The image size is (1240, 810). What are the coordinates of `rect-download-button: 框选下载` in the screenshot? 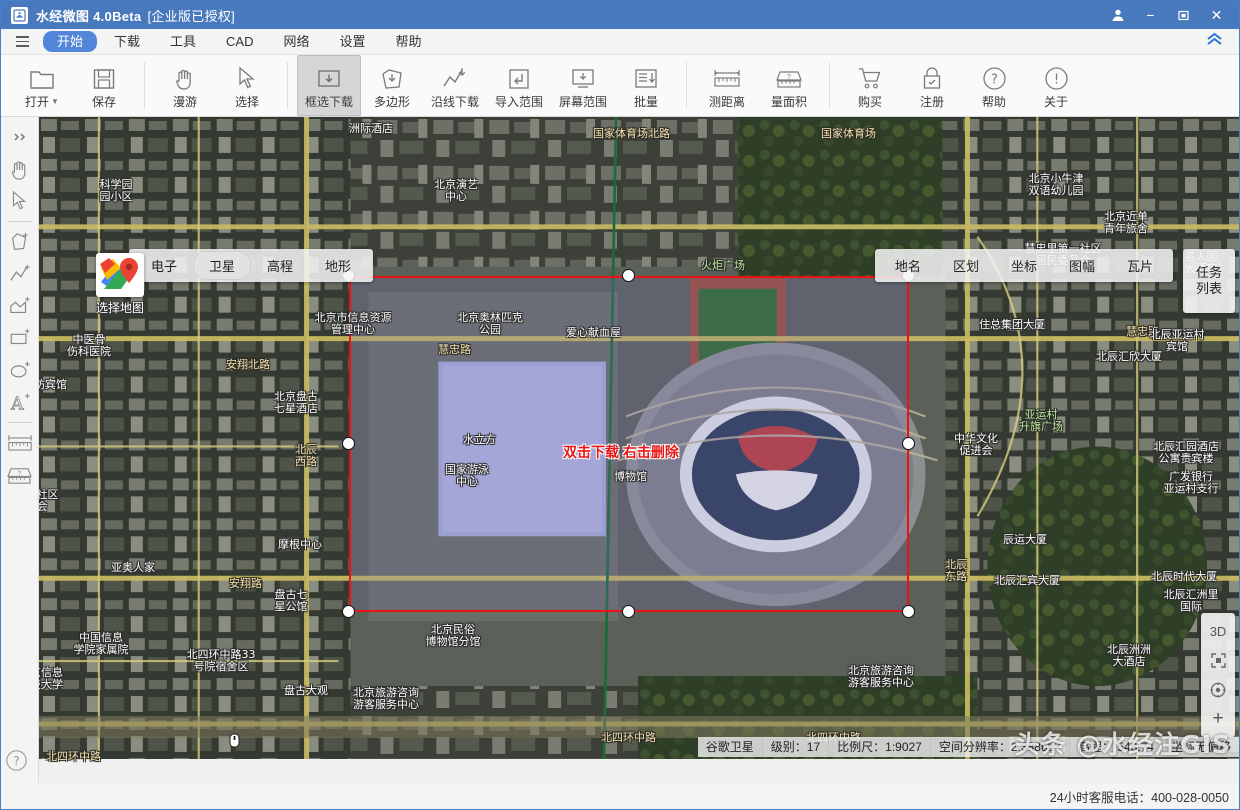 It's located at (329, 85).